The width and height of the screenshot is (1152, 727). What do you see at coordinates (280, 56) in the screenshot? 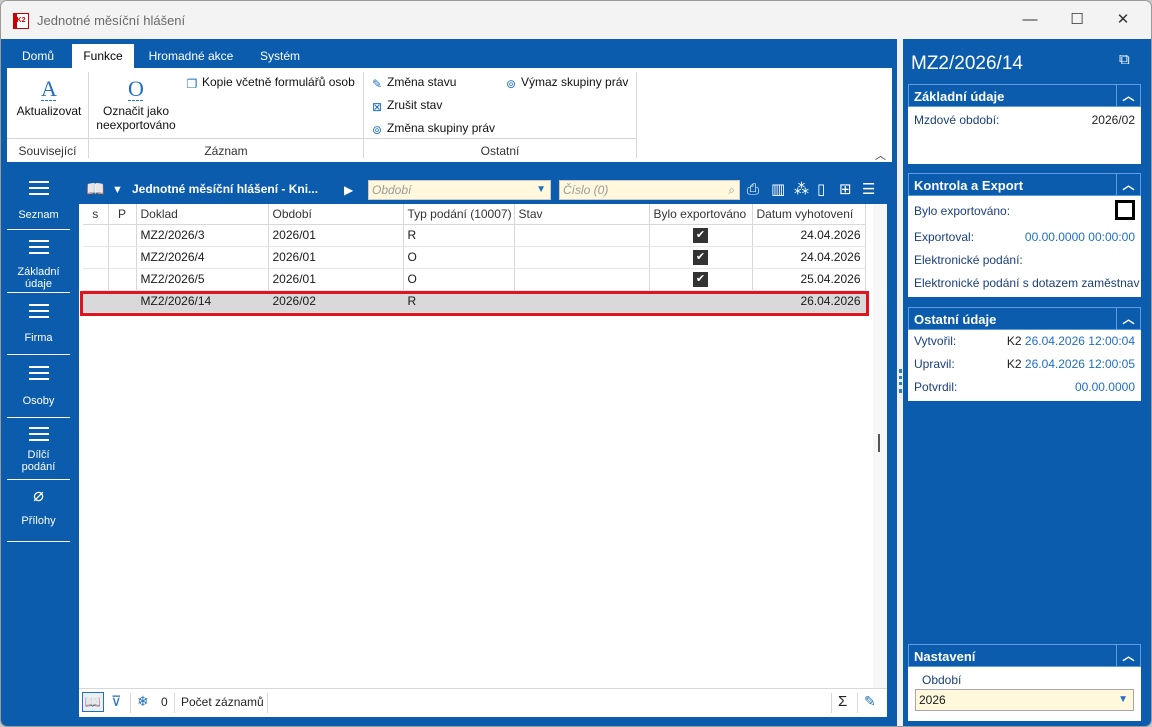
I see `tab-system: Systém` at bounding box center [280, 56].